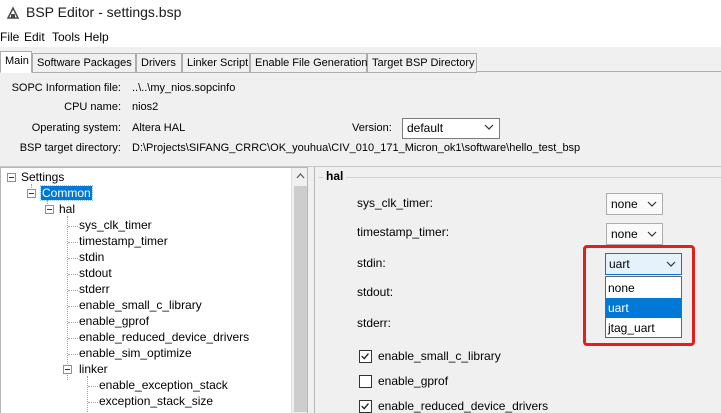 The width and height of the screenshot is (721, 413). Describe the element at coordinates (374, 323) in the screenshot. I see `stderr-label: stderr:` at that location.